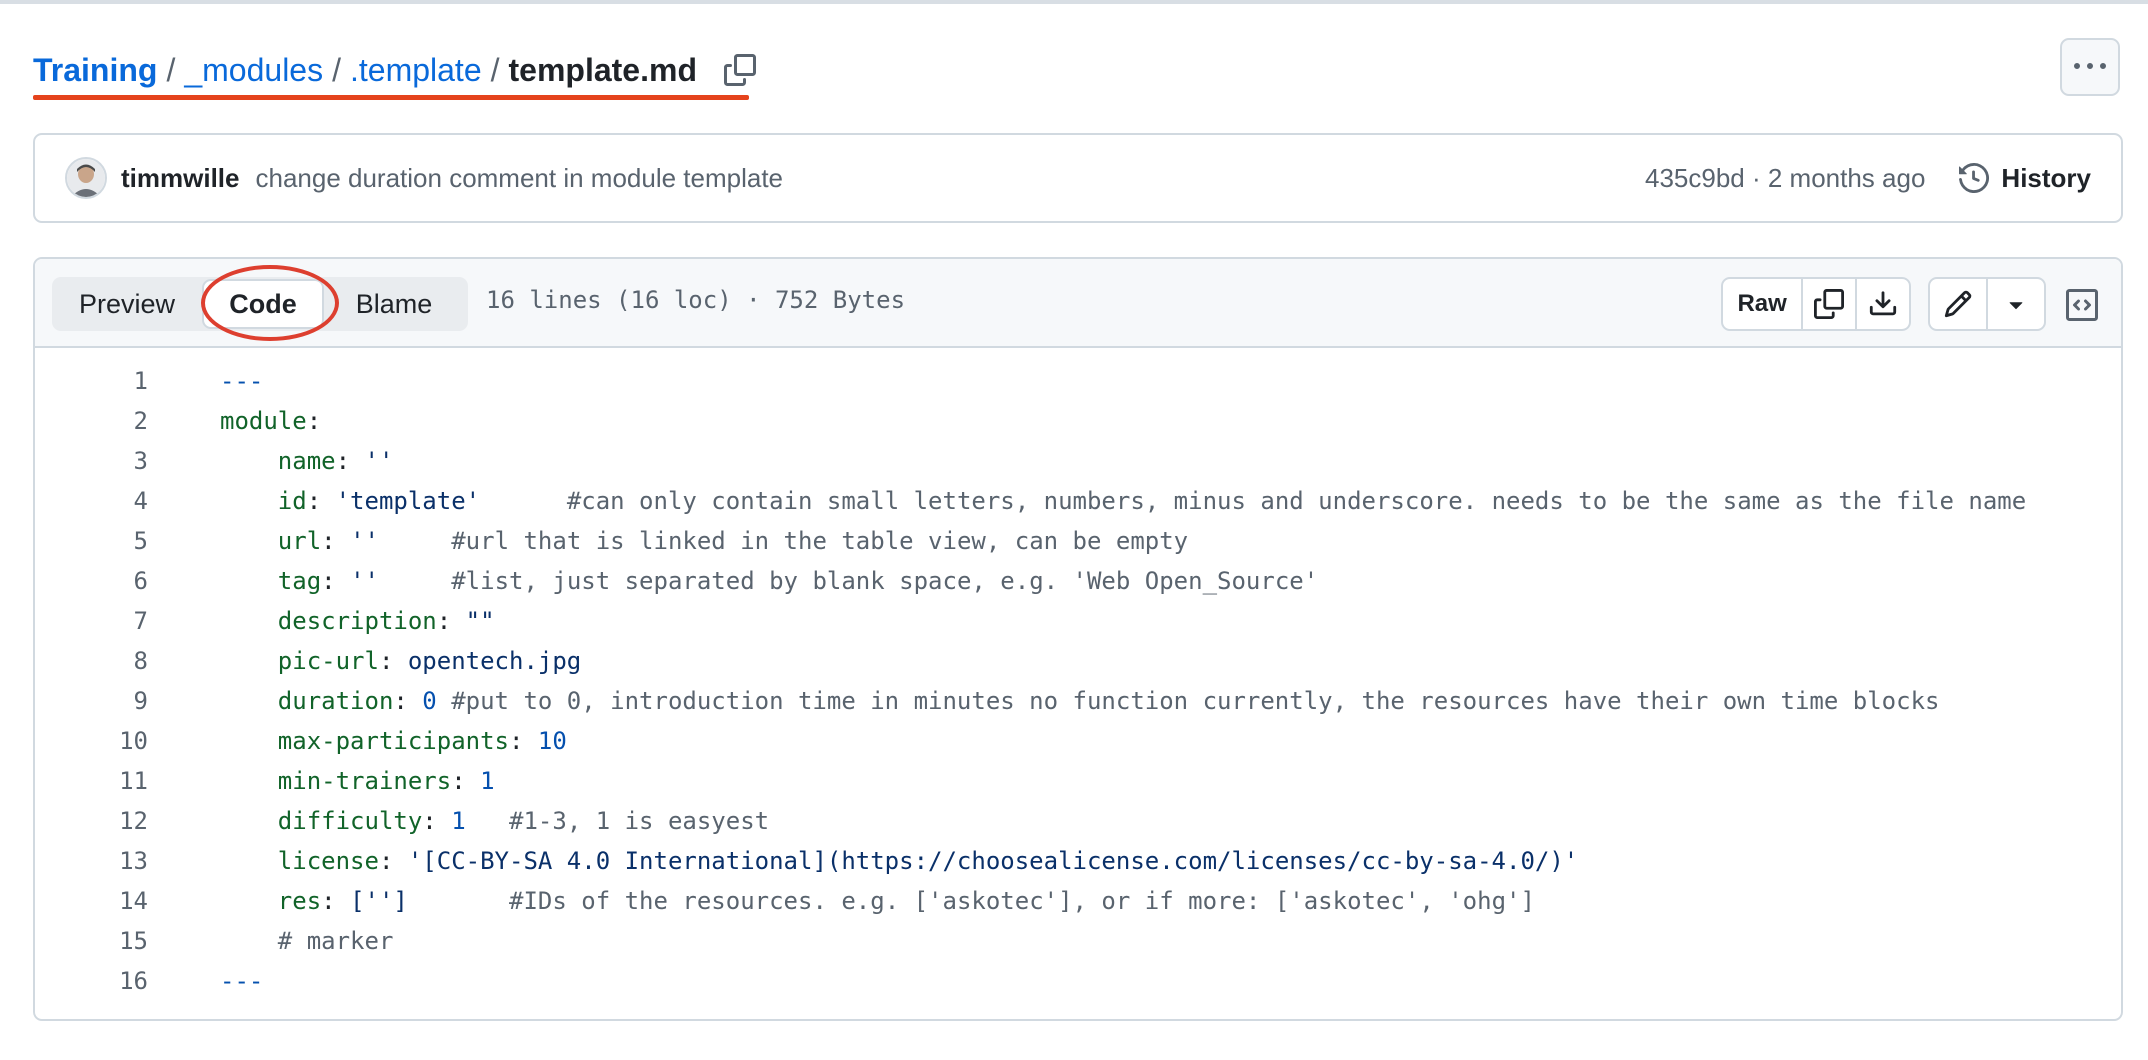 The width and height of the screenshot is (2148, 1060). What do you see at coordinates (1785, 178) in the screenshot?
I see `commit-sha-time: 435c9bd · 2 months ago` at bounding box center [1785, 178].